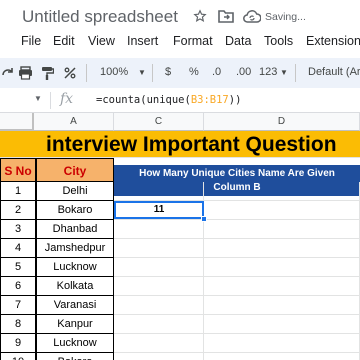  I want to click on cloud-sync-icon, so click(252, 16).